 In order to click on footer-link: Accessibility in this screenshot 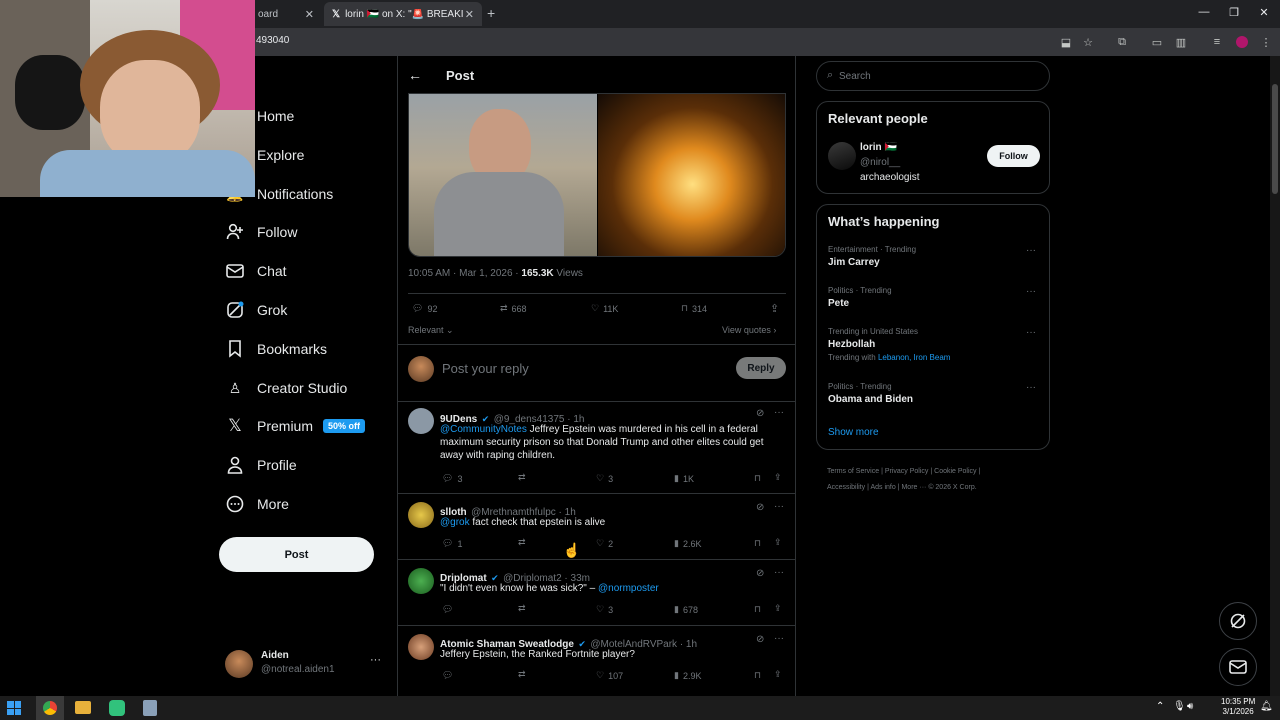, I will do `click(846, 487)`.